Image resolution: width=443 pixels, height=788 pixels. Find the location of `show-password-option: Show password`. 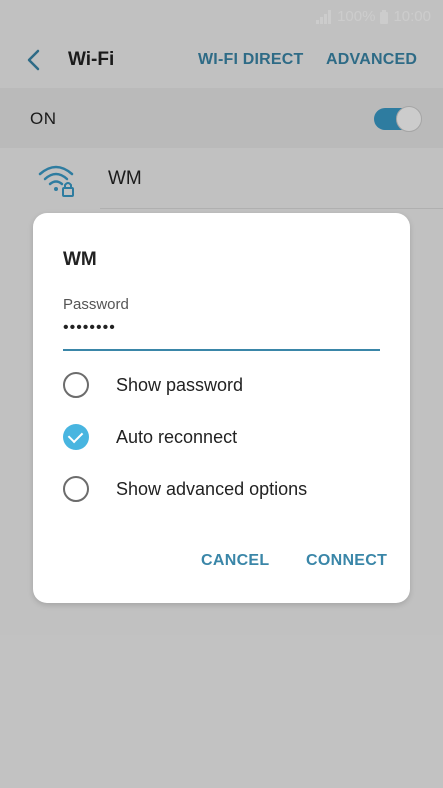

show-password-option: Show password is located at coordinates (223, 385).